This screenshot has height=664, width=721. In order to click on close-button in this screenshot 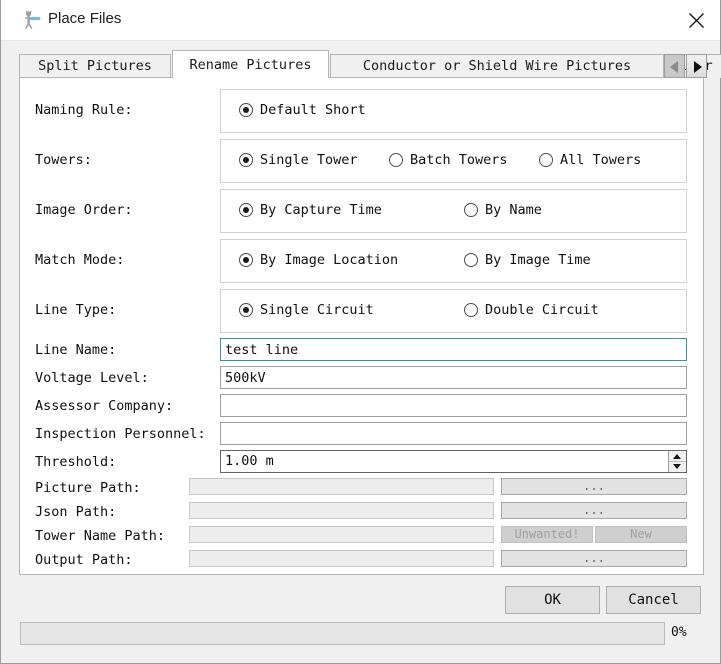, I will do `click(697, 19)`.